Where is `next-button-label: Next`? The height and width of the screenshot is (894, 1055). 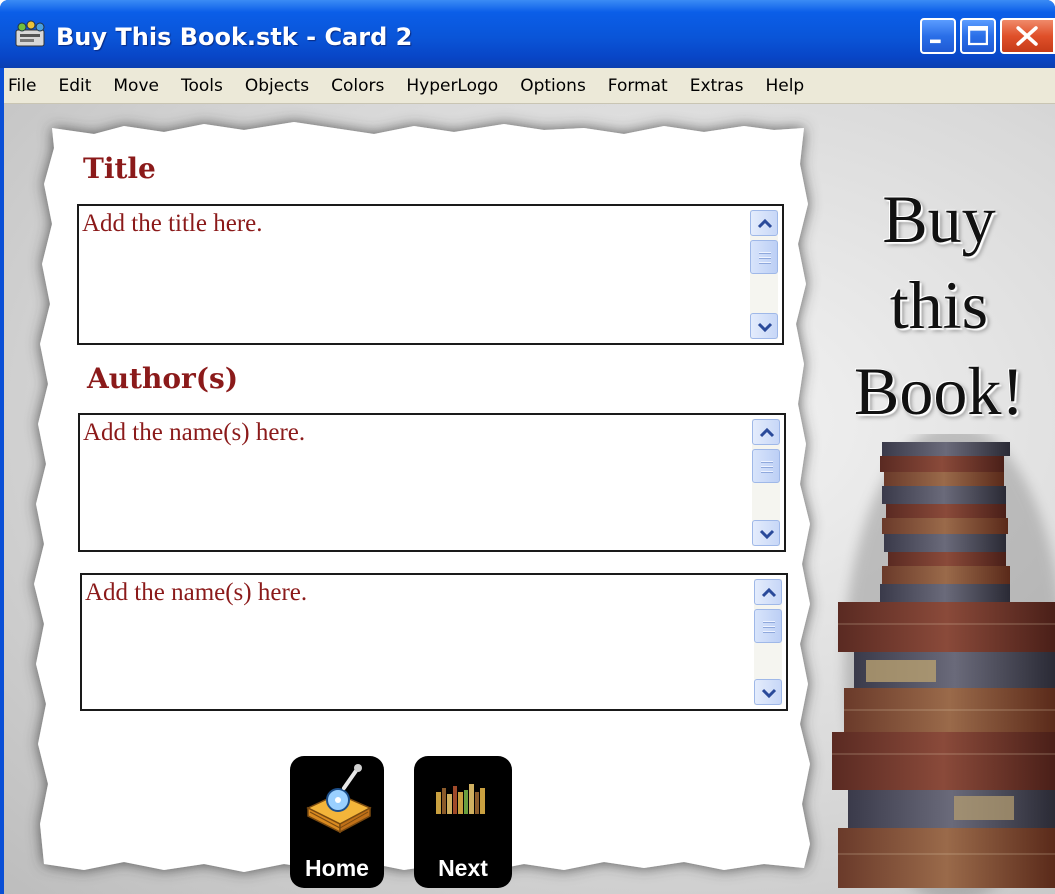 next-button-label: Next is located at coordinates (463, 868).